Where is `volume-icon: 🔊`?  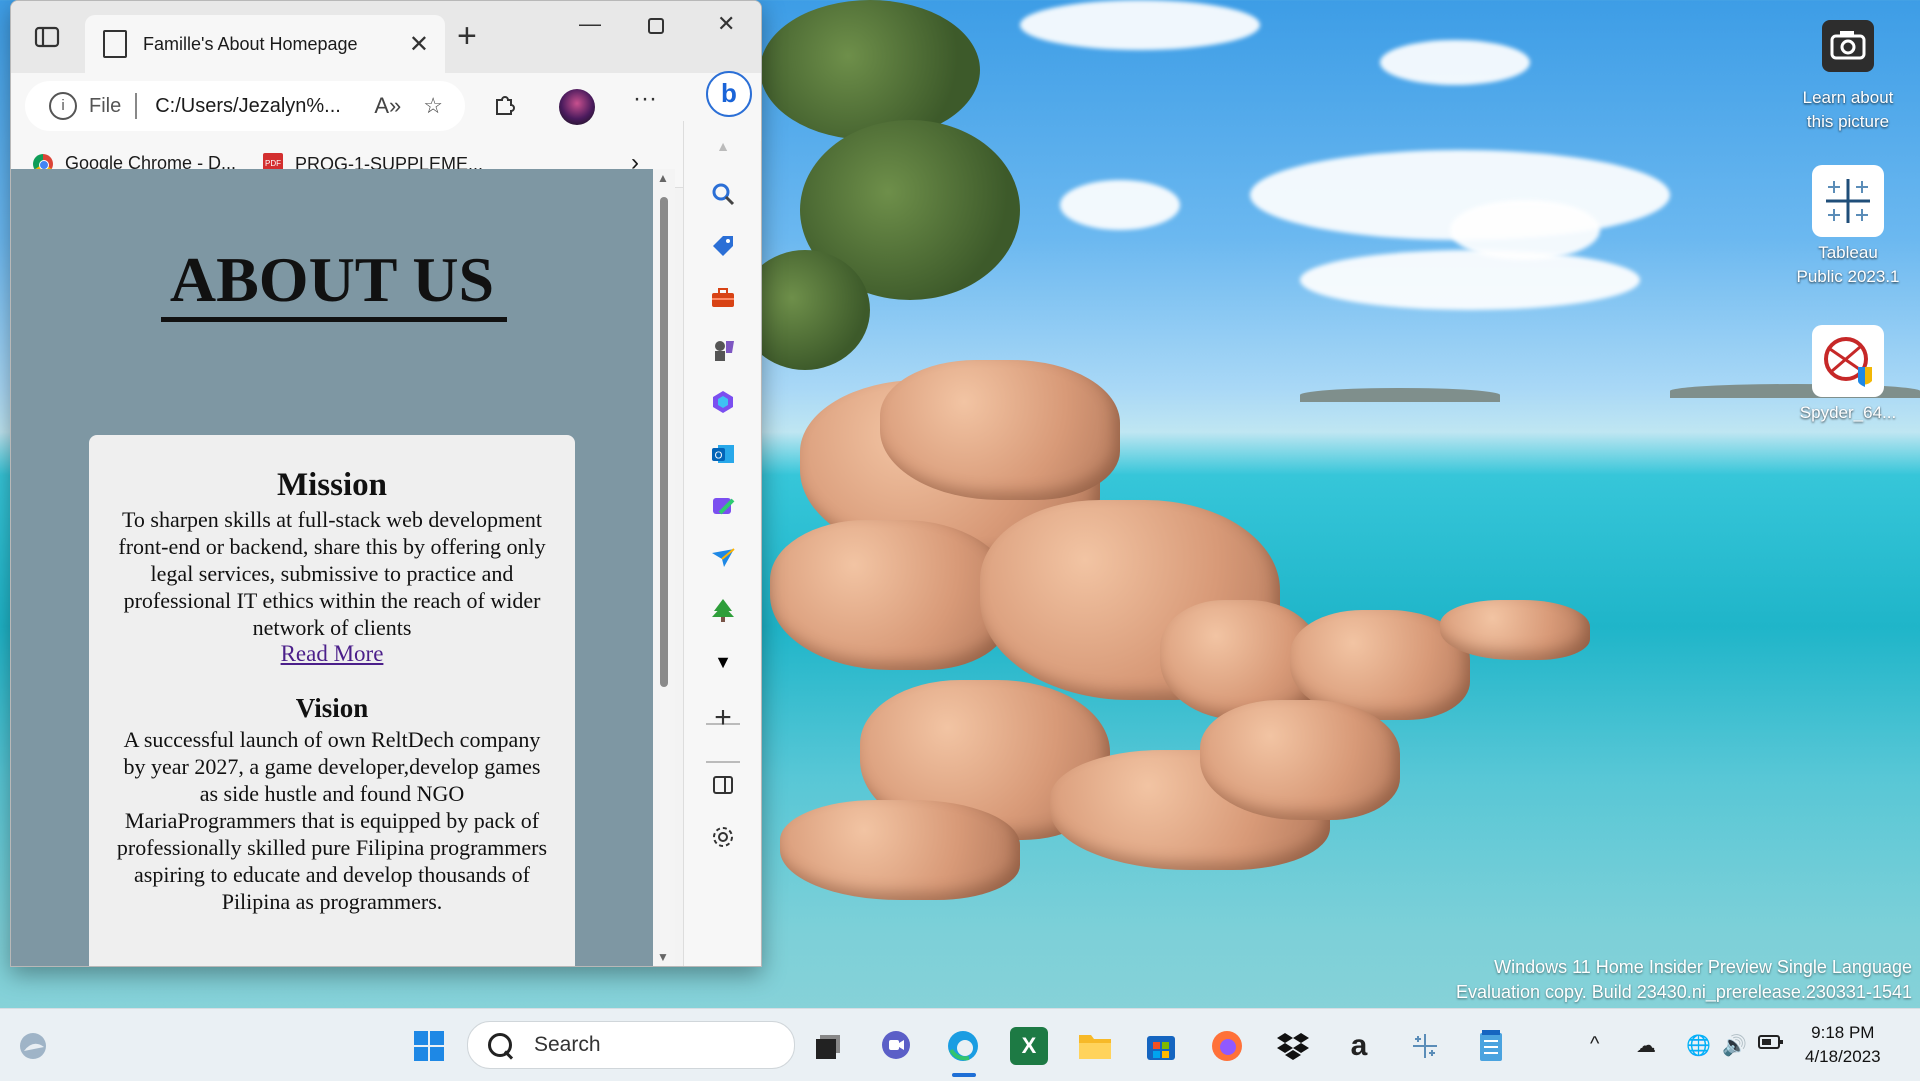
volume-icon: 🔊 is located at coordinates (1734, 1045).